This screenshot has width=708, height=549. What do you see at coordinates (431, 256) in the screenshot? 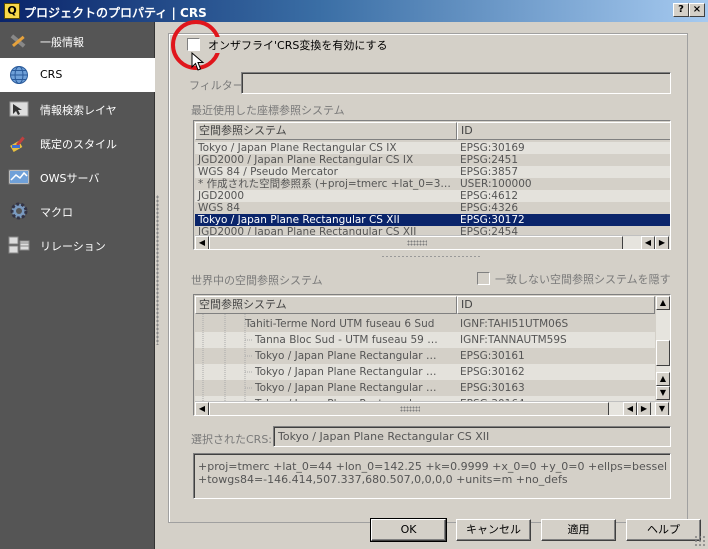
I see `splitter-handle-horizontal` at bounding box center [431, 256].